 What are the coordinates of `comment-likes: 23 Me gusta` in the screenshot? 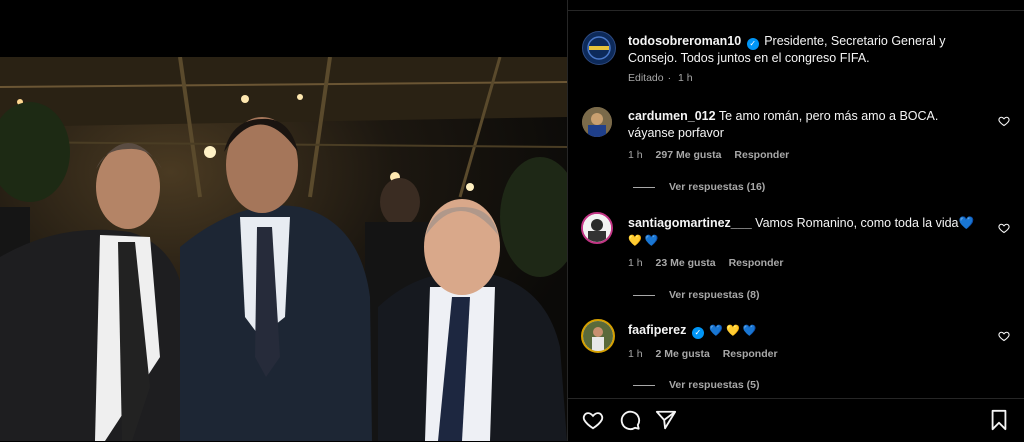 It's located at (686, 263).